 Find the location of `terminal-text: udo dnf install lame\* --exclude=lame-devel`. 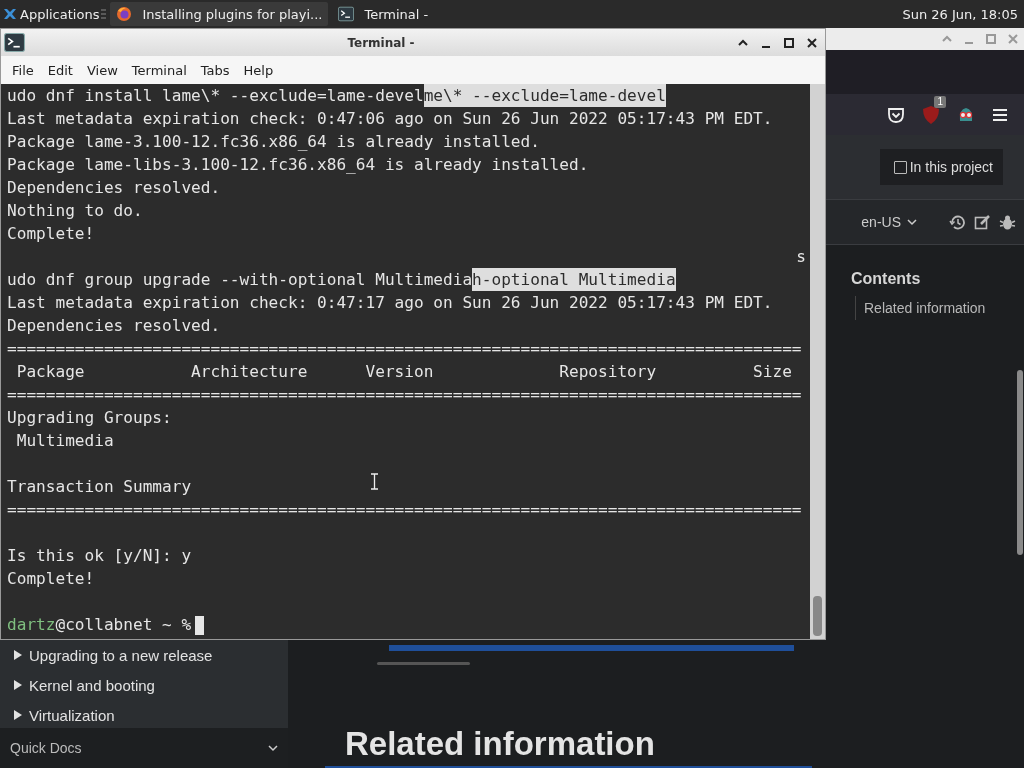

terminal-text: udo dnf install lame\* --exclude=lame-devel is located at coordinates (215, 96).